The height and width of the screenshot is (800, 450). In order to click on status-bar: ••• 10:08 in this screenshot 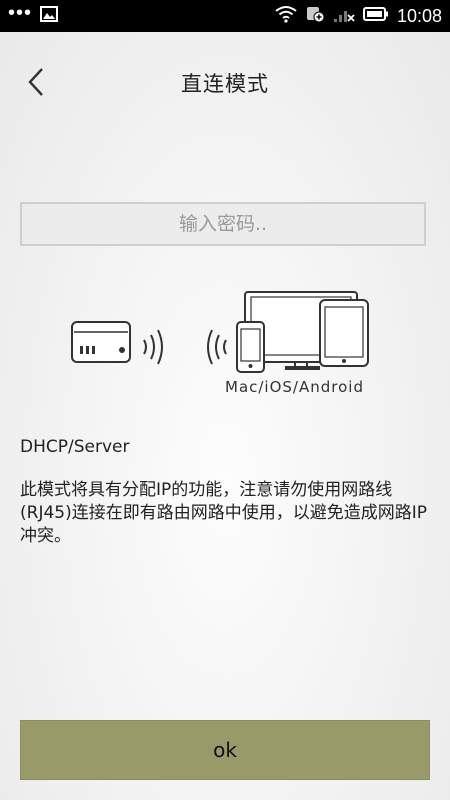, I will do `click(225, 16)`.